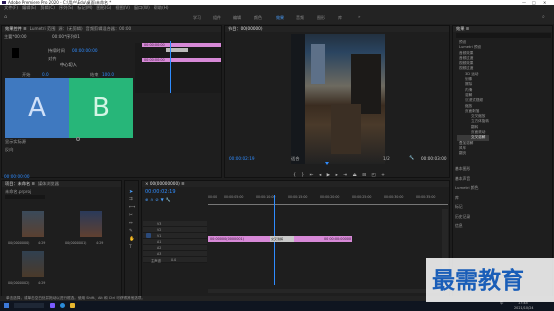 This screenshot has width=554, height=311. Describe the element at coordinates (313, 175) in the screenshot. I see `go-to-in-icon: ⇤` at that location.